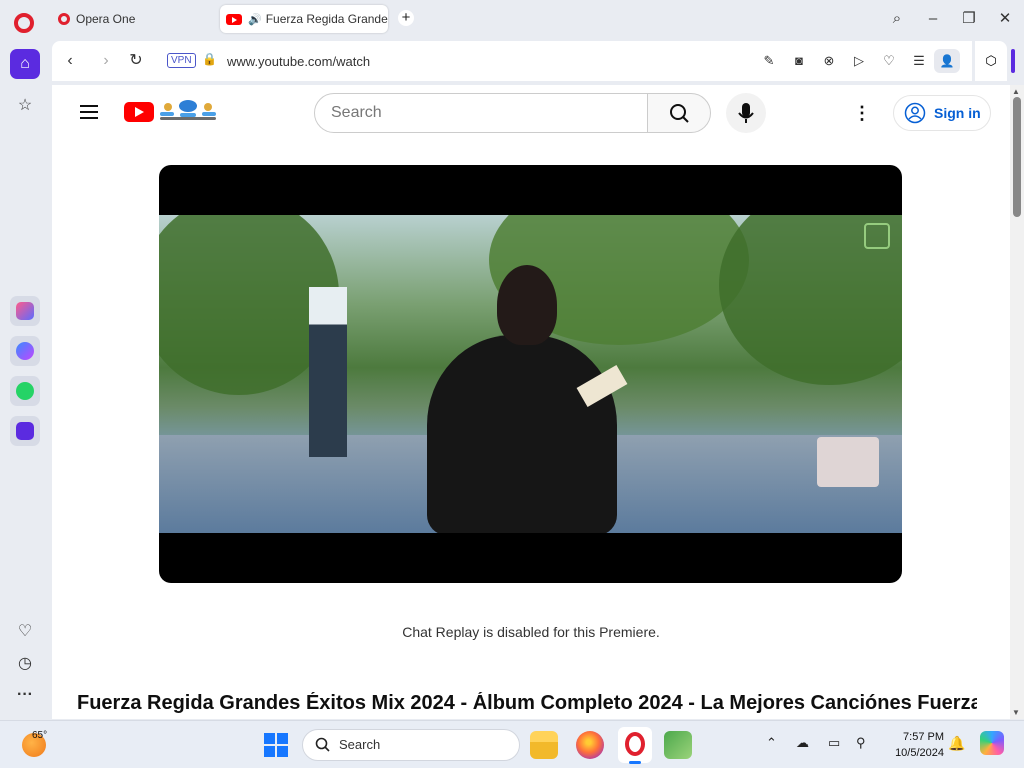 Image resolution: width=1024 pixels, height=768 pixels. Describe the element at coordinates (527, 305) in the screenshot. I see `scene-person-head` at that location.